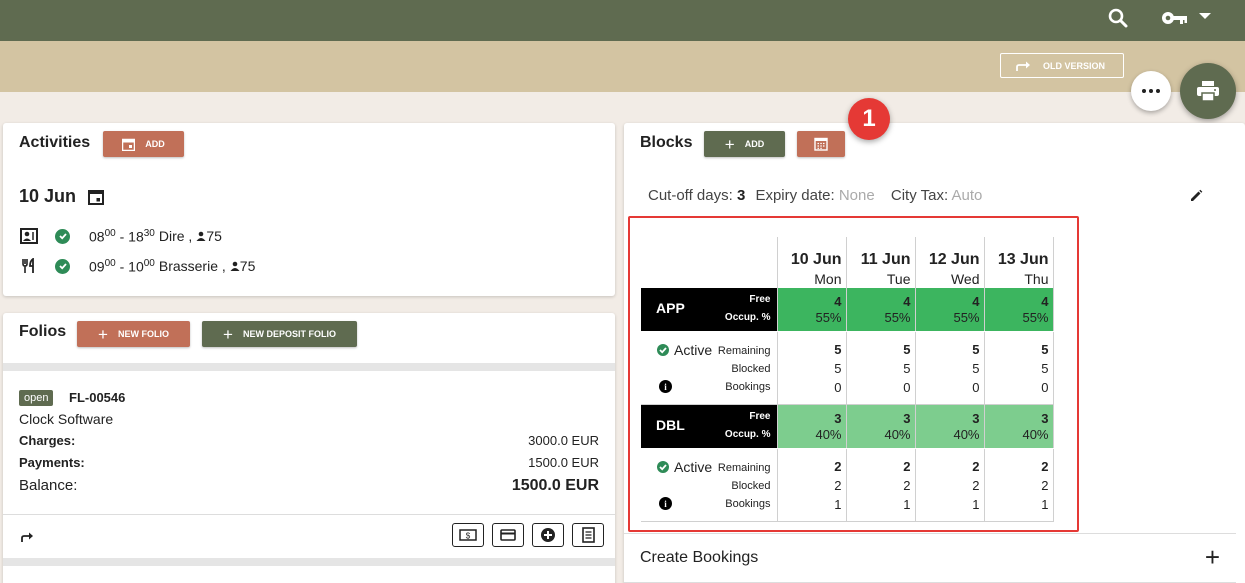 The height and width of the screenshot is (583, 1245). What do you see at coordinates (622, 66) in the screenshot?
I see `sub-header-bar: OLD VERSION` at bounding box center [622, 66].